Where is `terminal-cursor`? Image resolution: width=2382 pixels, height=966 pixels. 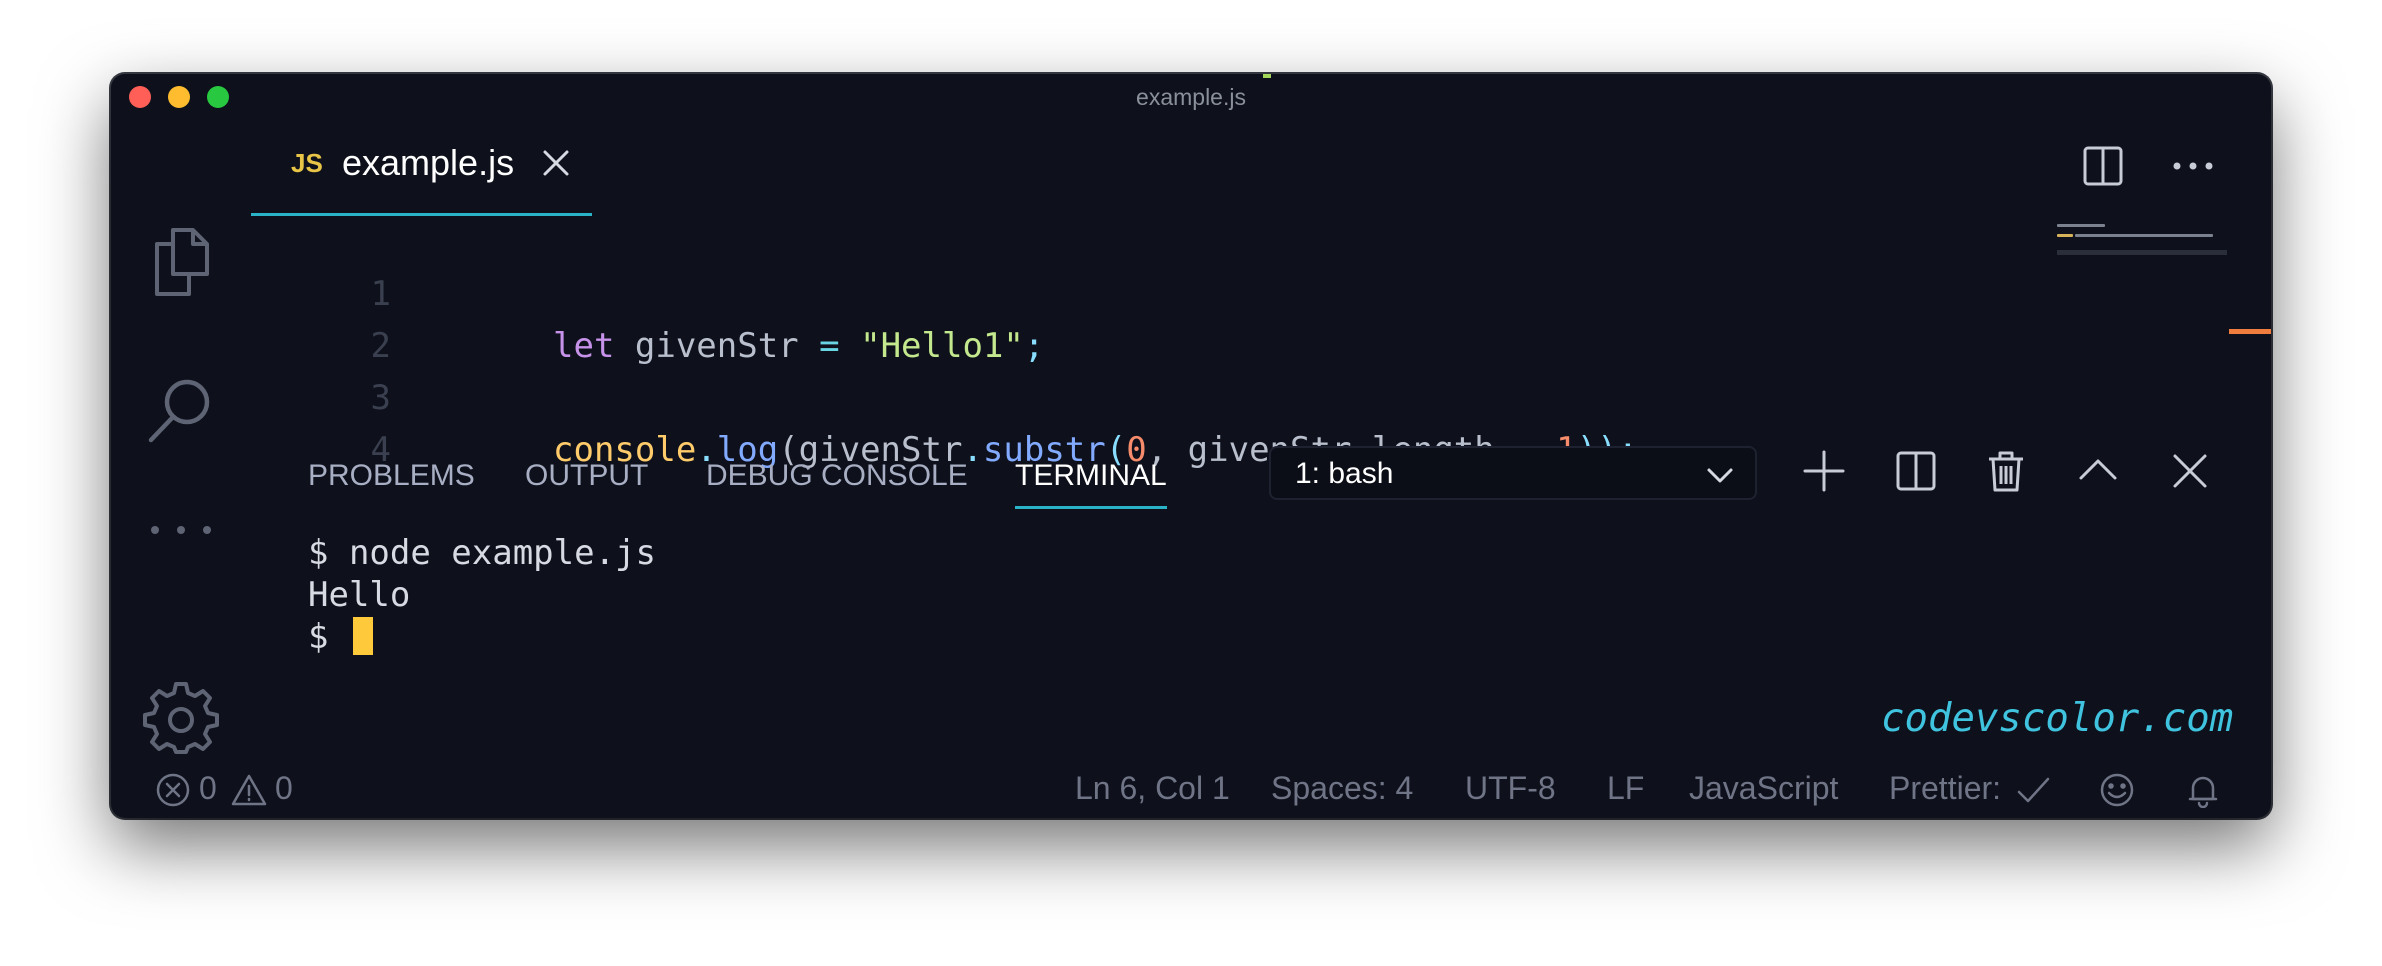
terminal-cursor is located at coordinates (362, 636).